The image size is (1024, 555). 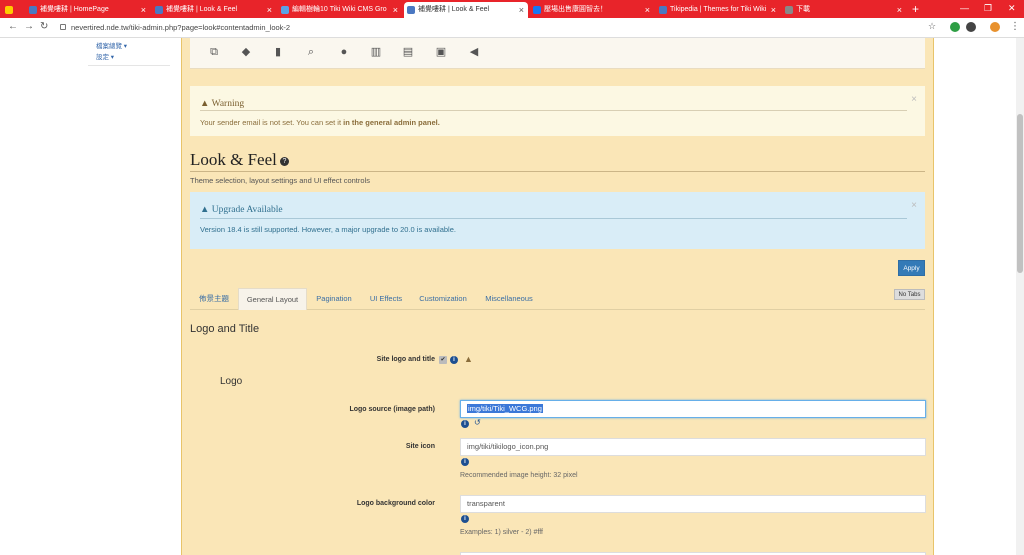 What do you see at coordinates (443, 299) in the screenshot?
I see `tab-customization: Customization` at bounding box center [443, 299].